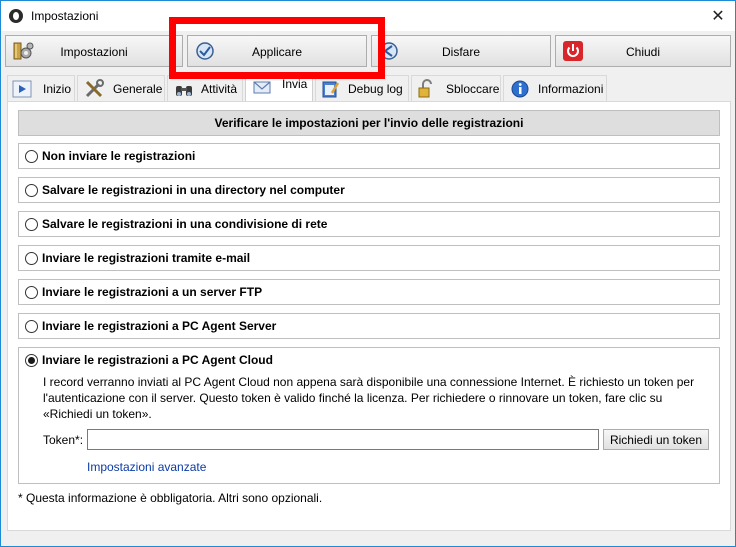 The image size is (736, 547). What do you see at coordinates (22, 89) in the screenshot?
I see `play-icon` at bounding box center [22, 89].